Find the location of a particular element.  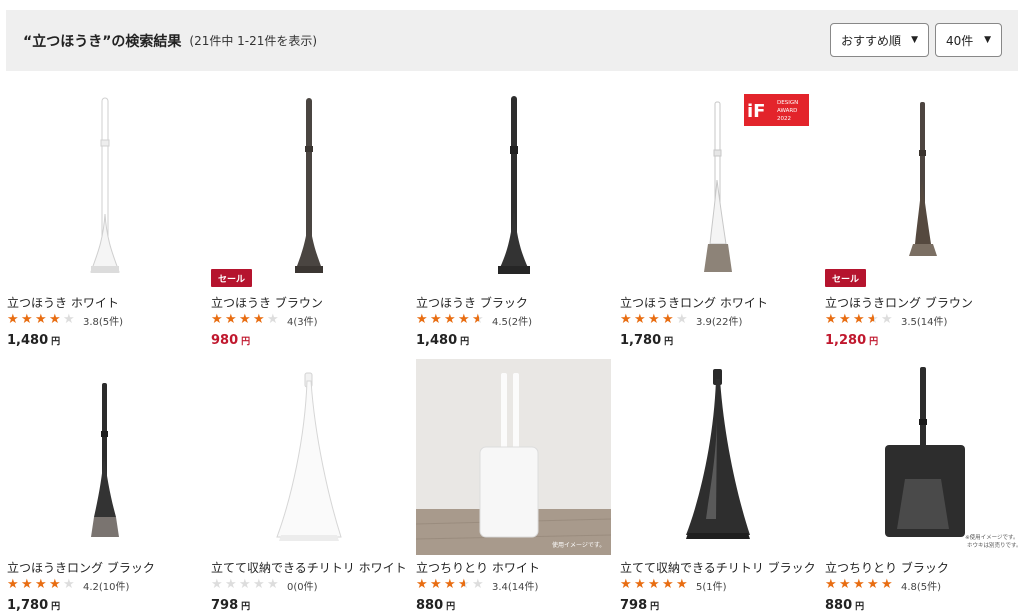

items-per-page-select: 40件 ▼ is located at coordinates (968, 40).